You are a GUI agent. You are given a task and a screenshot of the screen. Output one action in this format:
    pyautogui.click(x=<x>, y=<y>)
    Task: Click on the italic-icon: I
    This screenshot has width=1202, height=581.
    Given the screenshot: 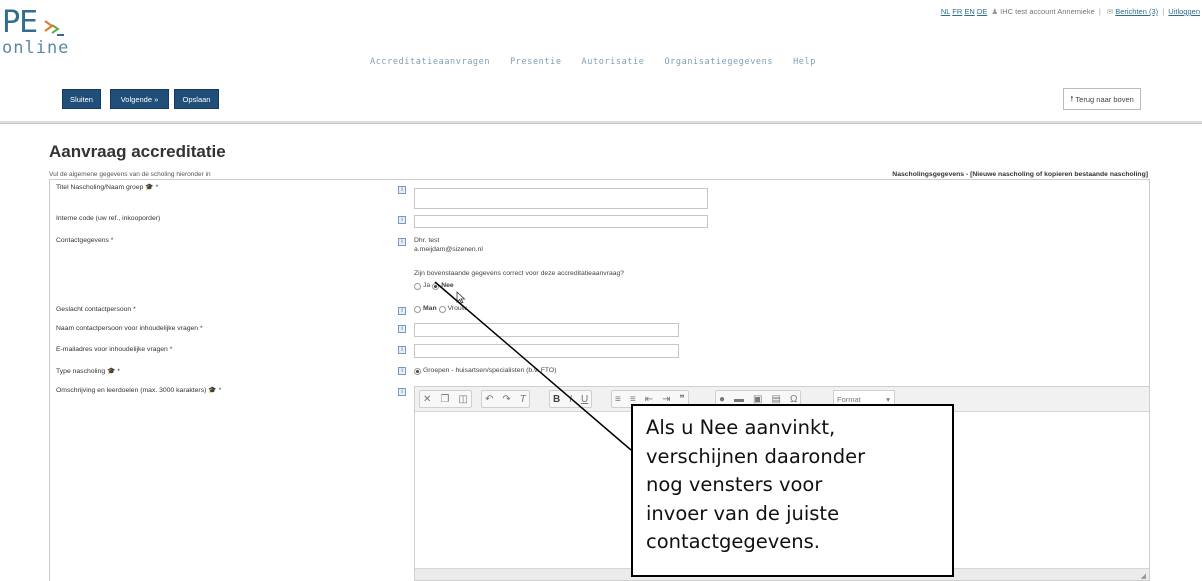 What is the action you would take?
    pyautogui.click(x=570, y=399)
    